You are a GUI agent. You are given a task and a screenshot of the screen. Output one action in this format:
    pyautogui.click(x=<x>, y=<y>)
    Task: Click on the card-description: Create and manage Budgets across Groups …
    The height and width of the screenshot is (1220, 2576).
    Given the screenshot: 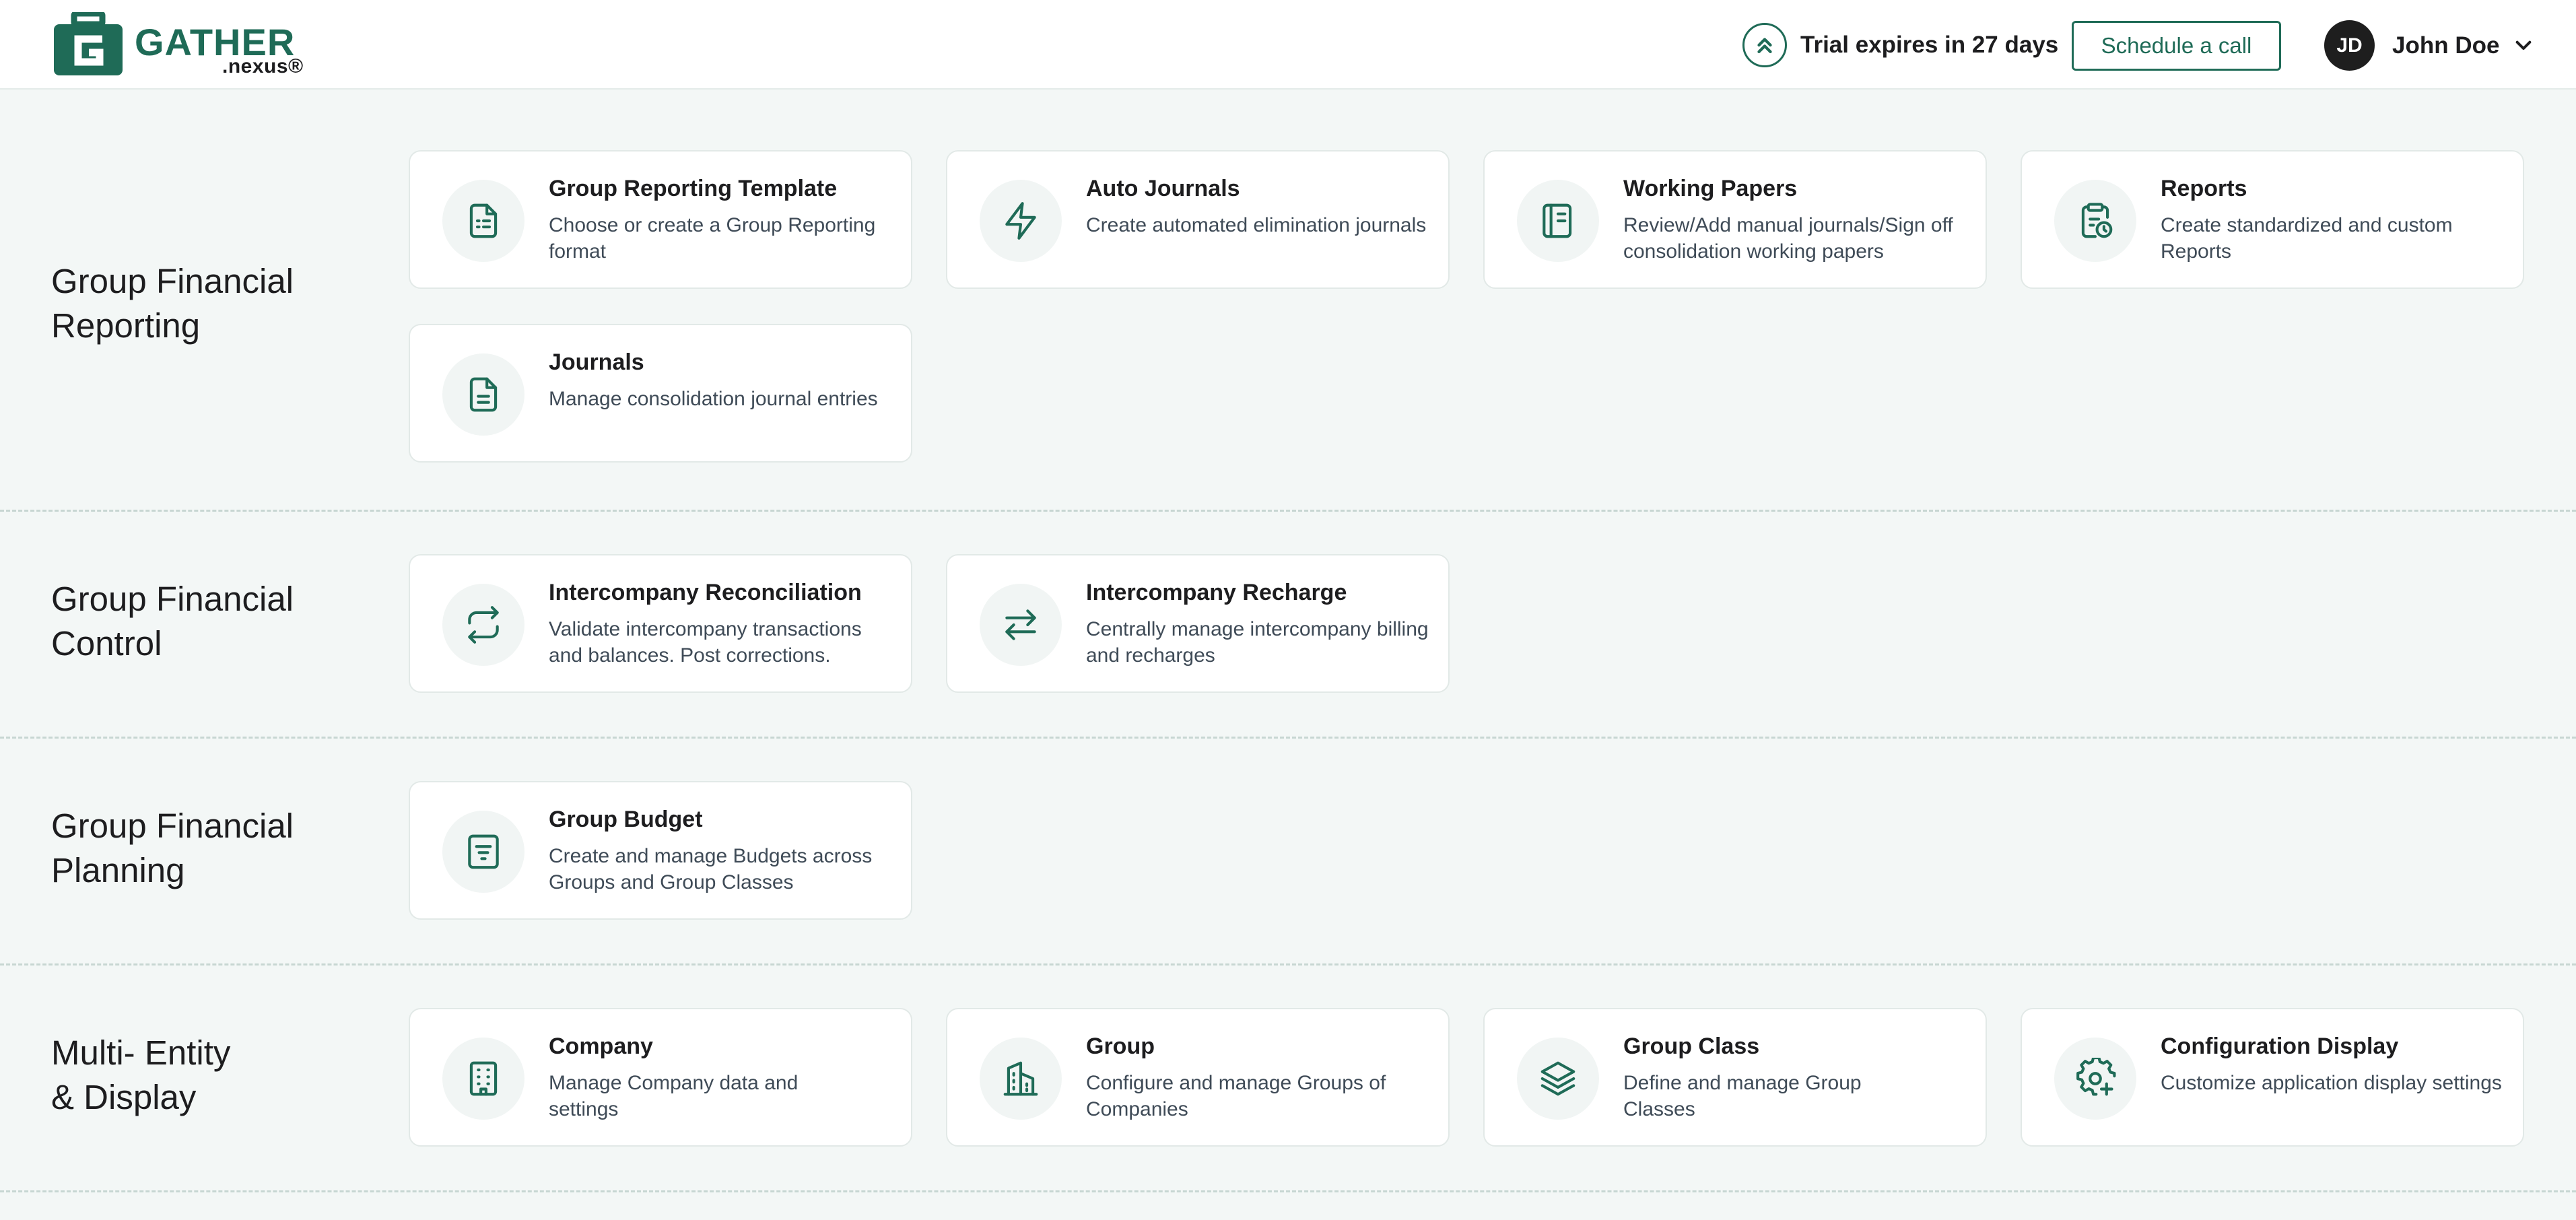 What is the action you would take?
    pyautogui.click(x=711, y=869)
    